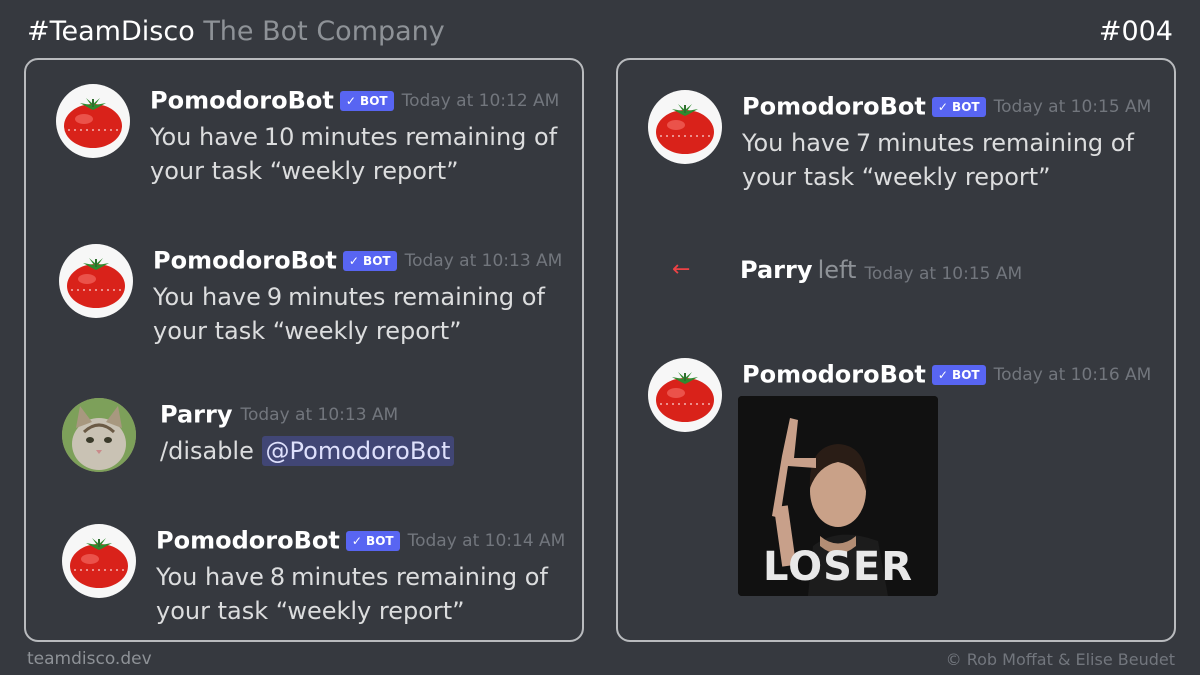  I want to click on leave-text: Parry left Today at 10:15 AM, so click(881, 272).